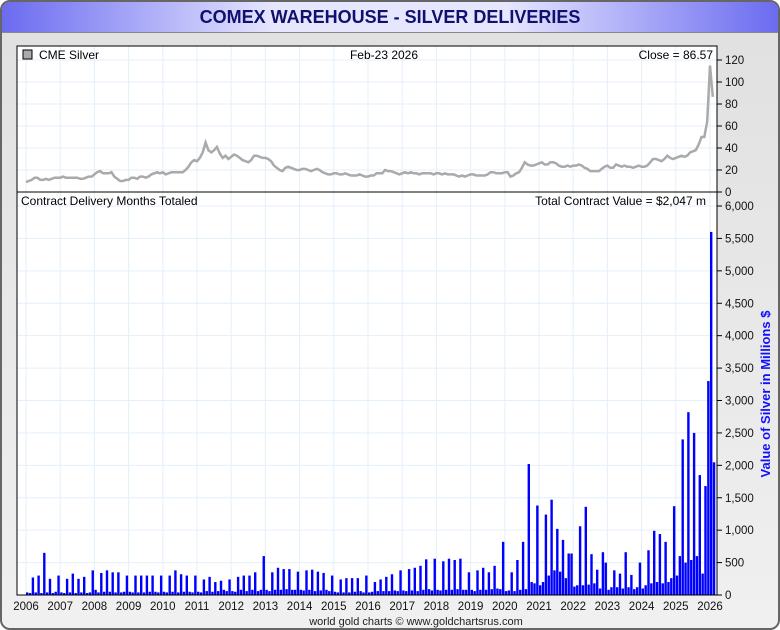 This screenshot has height=630, width=780. What do you see at coordinates (676, 607) in the screenshot?
I see `x-tick-label: 2025` at bounding box center [676, 607].